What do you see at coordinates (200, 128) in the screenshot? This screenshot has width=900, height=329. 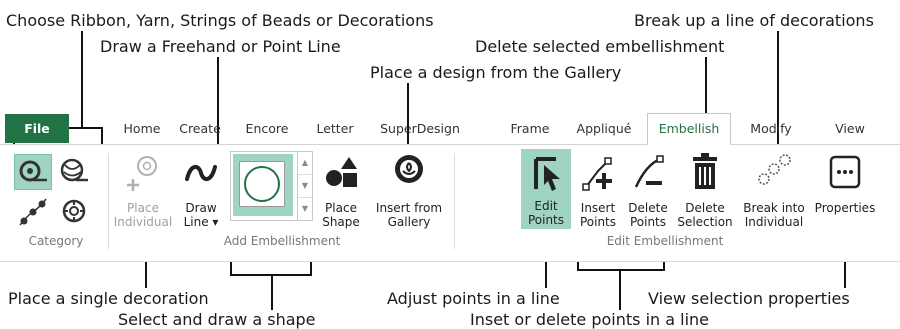 I see `tab-create: Create` at bounding box center [200, 128].